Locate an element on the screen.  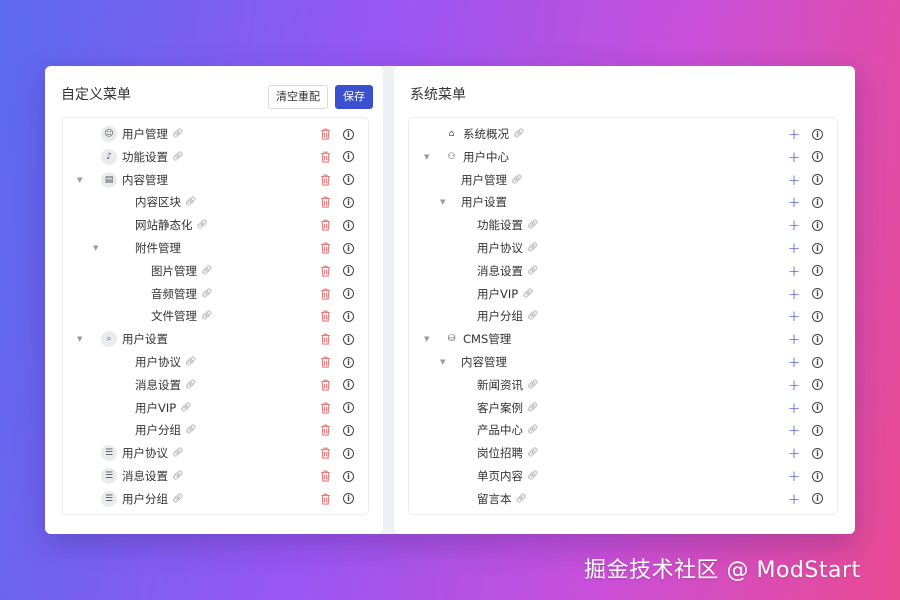
tree-node: ▼ ⌕ 用户设置 i is located at coordinates (215, 339).